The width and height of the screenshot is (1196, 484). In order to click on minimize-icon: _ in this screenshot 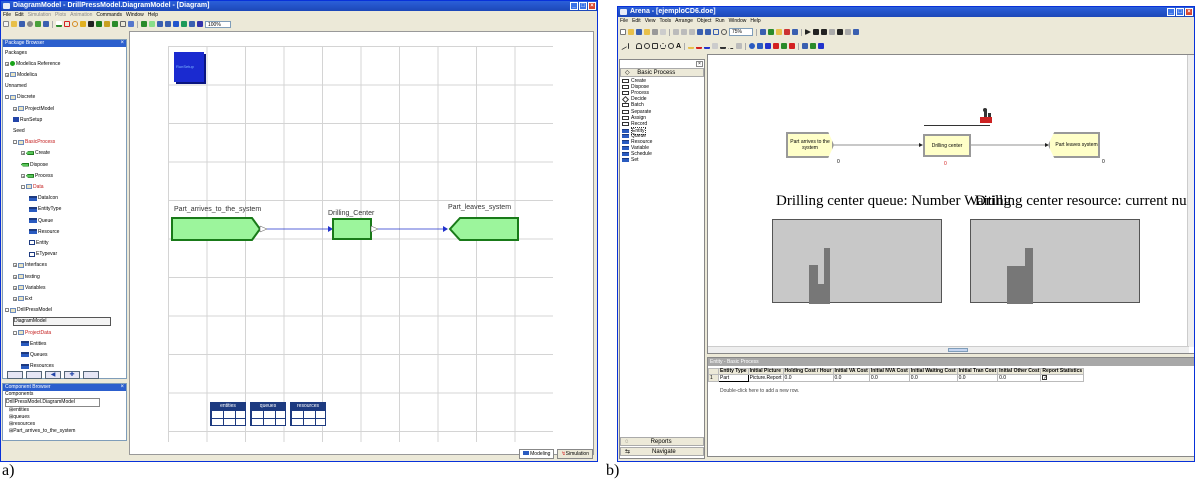, I will do `click(1171, 12)`.